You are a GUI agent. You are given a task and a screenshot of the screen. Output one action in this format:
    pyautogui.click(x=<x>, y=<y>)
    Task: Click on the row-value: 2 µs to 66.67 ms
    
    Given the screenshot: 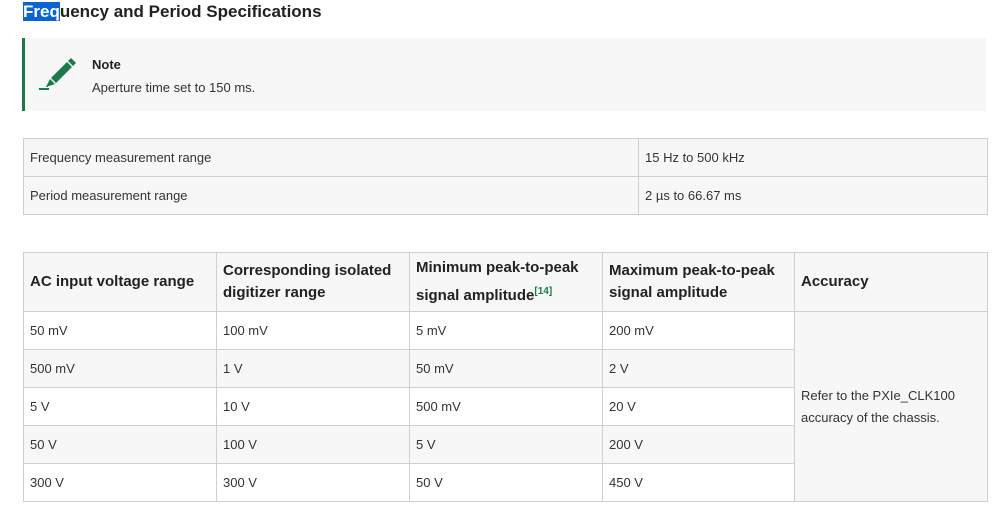 What is the action you would take?
    pyautogui.click(x=813, y=195)
    